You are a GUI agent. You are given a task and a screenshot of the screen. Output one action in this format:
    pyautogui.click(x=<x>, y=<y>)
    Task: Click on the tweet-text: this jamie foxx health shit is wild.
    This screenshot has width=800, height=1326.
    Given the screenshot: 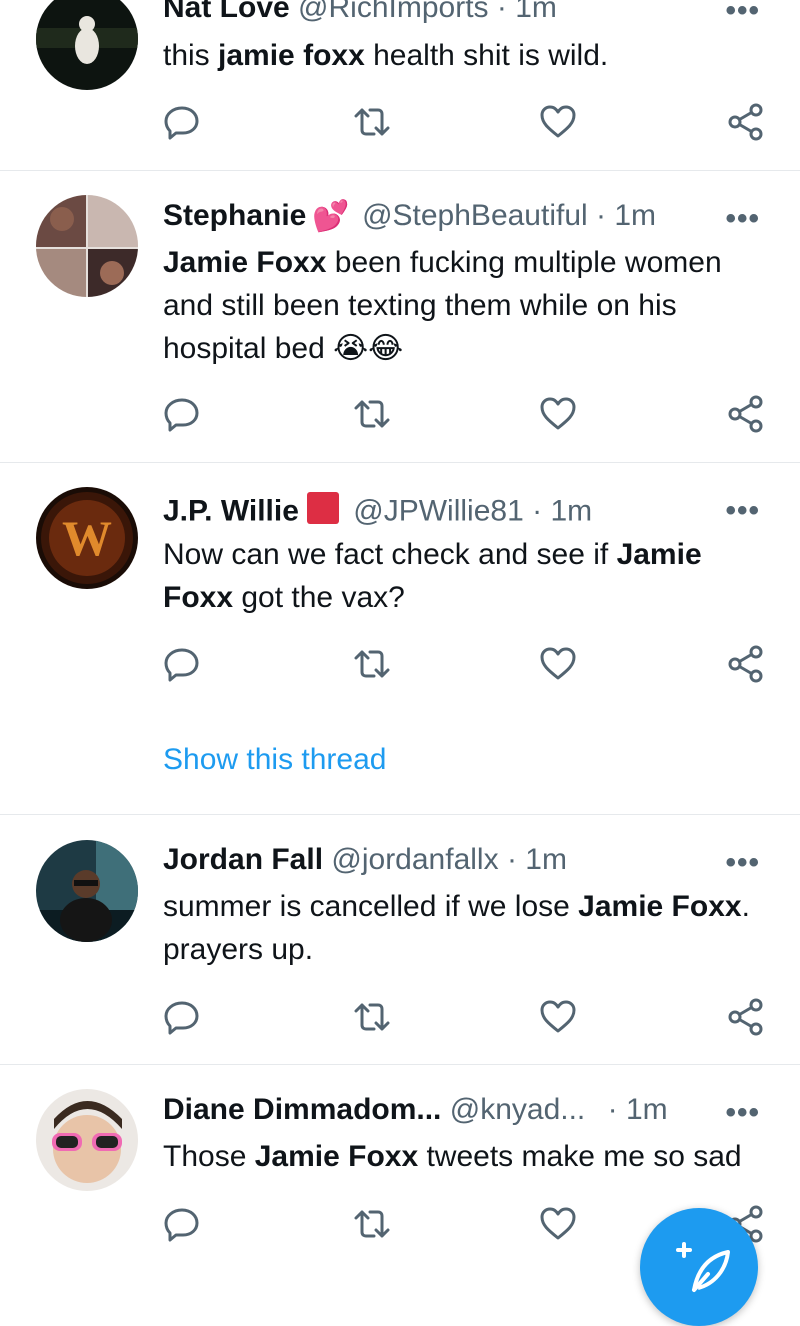 What is the action you would take?
    pyautogui.click(x=466, y=55)
    